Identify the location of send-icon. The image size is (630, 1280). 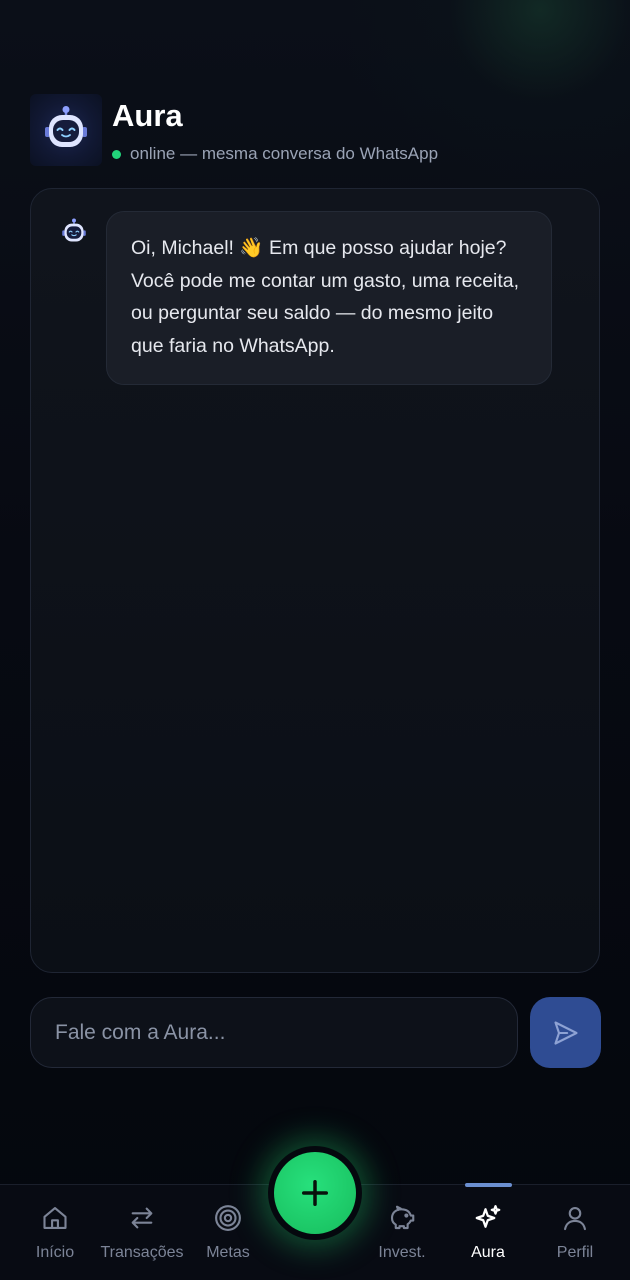
(565, 1032).